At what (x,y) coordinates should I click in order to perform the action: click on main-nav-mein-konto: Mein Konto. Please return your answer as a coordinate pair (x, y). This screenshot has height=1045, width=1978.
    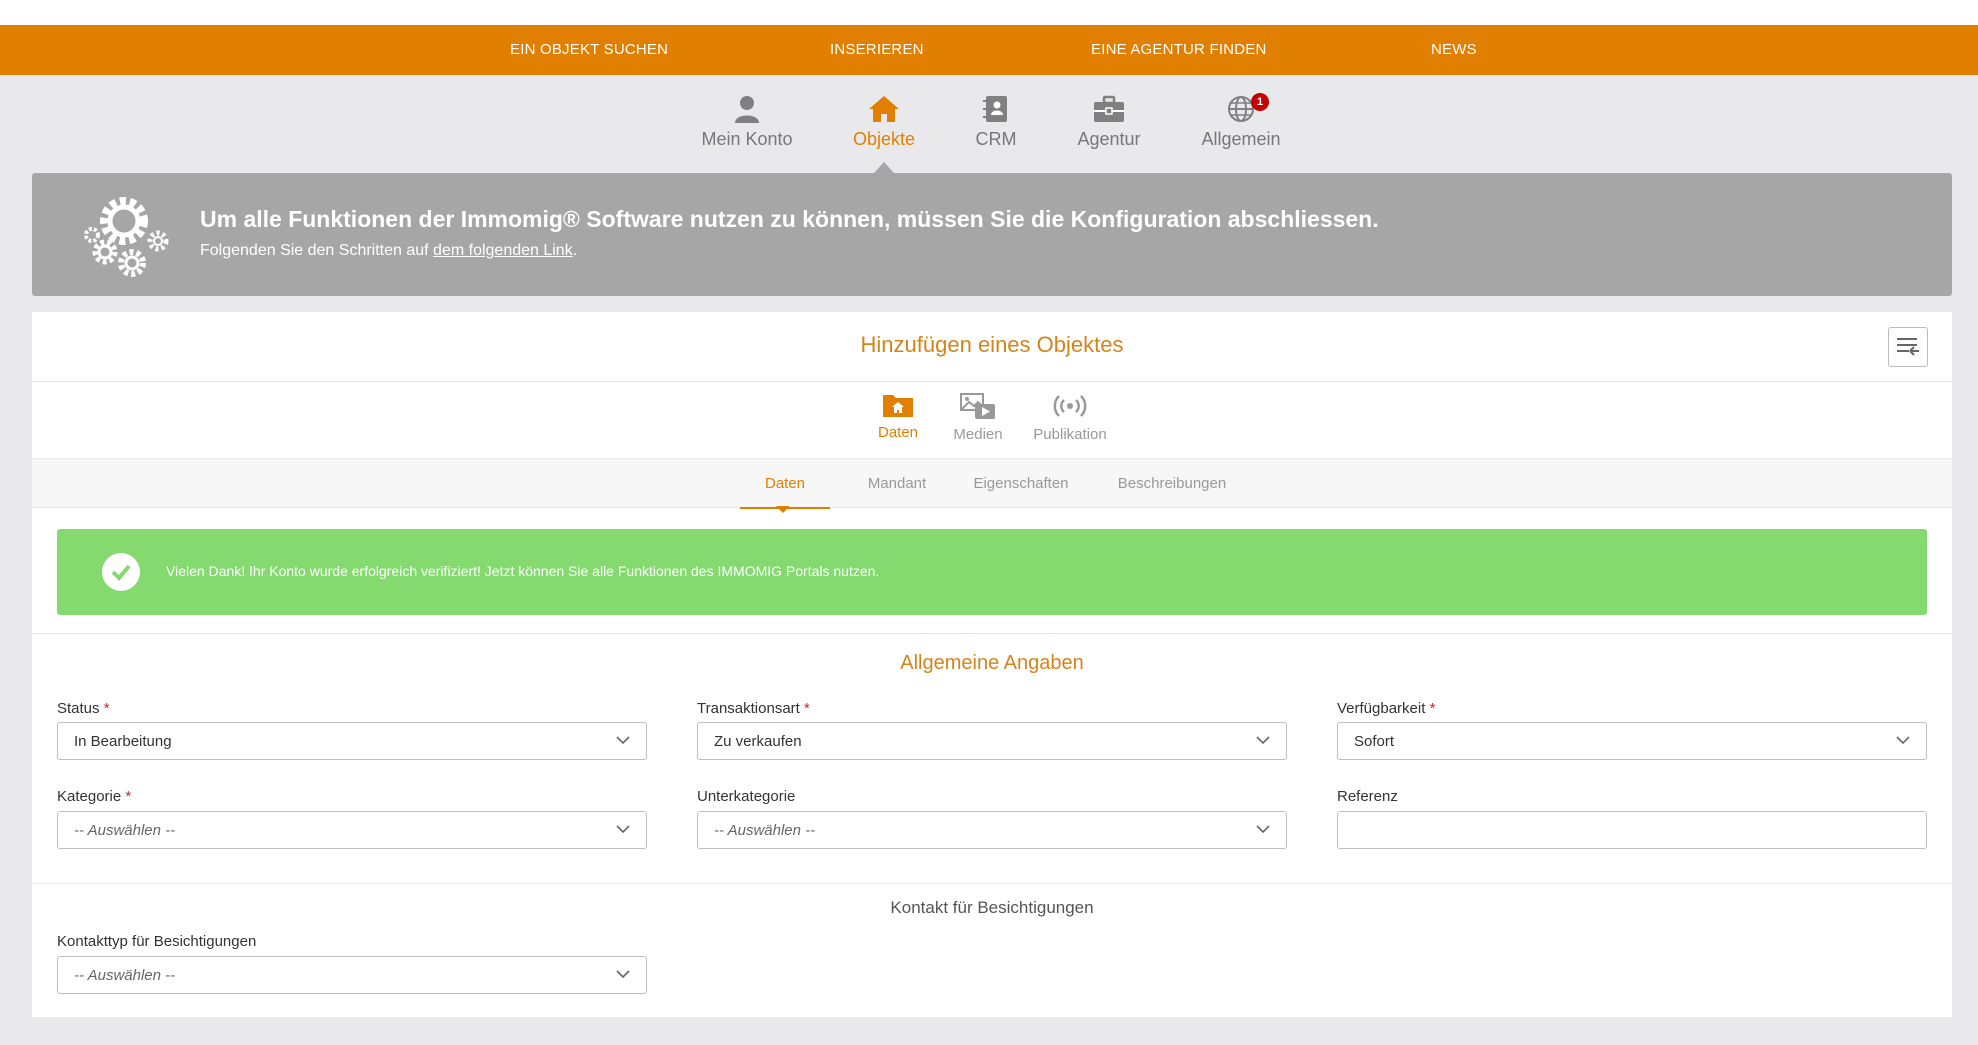
    Looking at the image, I should click on (747, 122).